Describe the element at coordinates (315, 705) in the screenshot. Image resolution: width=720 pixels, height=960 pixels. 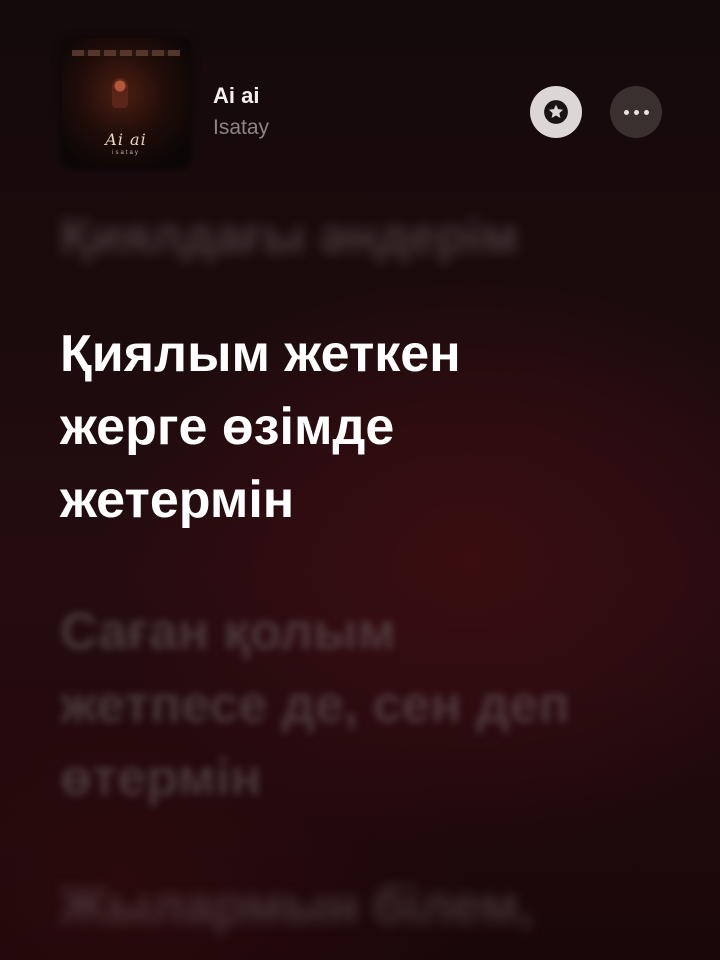
I see `lyric-line: жетпесе де, сен деп` at that location.